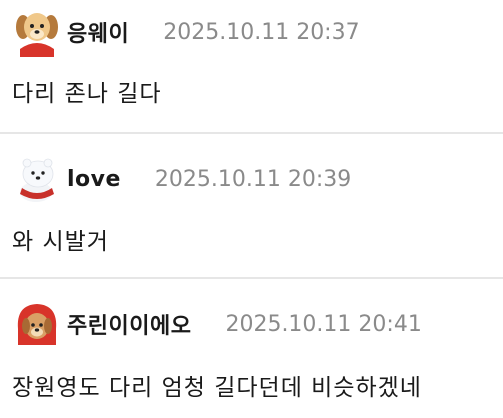  Describe the element at coordinates (217, 324) in the screenshot. I see `comment-header: 주린이이에오 2025.10.11 20:41` at that location.